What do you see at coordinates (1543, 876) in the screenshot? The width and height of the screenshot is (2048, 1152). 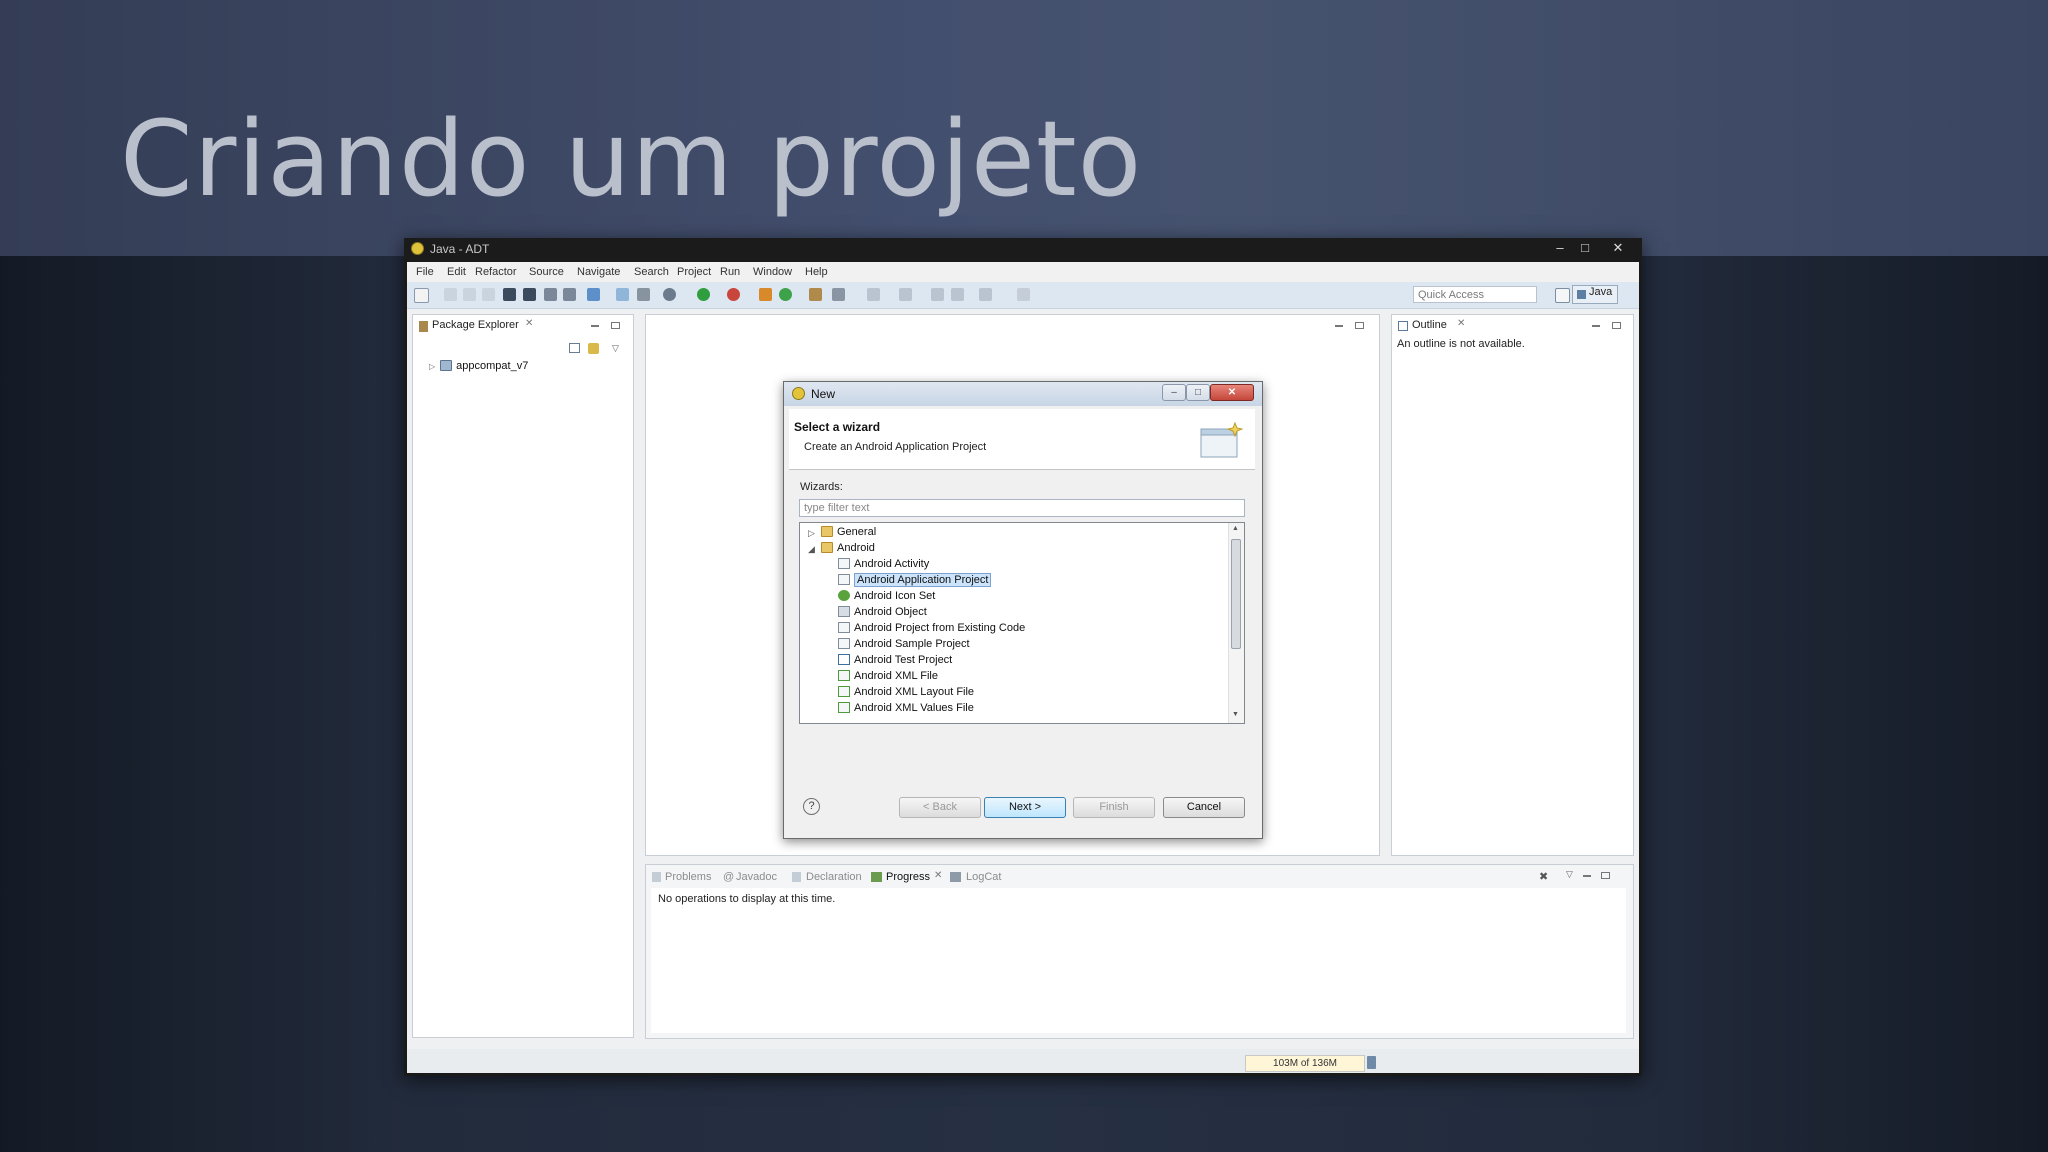 I see `remove-all-finished-icon: ✖` at bounding box center [1543, 876].